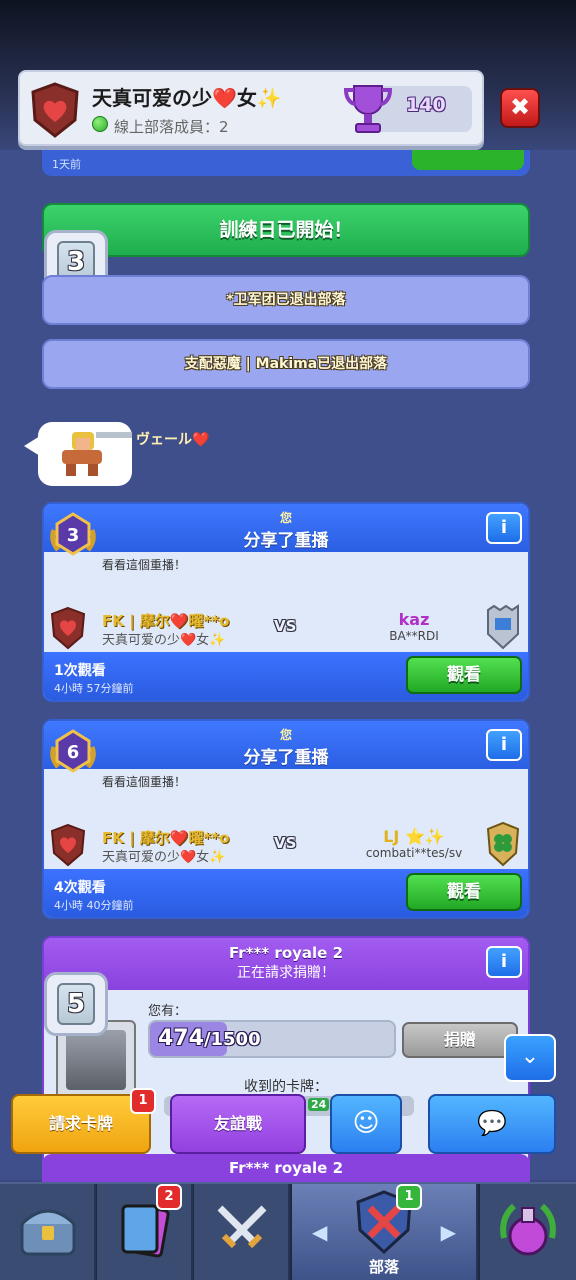  Describe the element at coordinates (286, 964) in the screenshot. I see `donation-header: Fr*** royale 2 正在請求捐贈！` at that location.